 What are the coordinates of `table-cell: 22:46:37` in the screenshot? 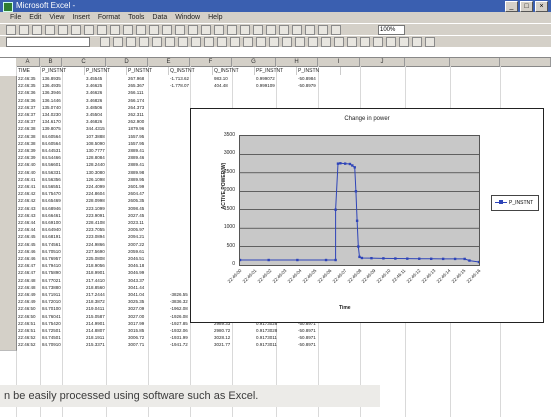 It's located at (28, 108).